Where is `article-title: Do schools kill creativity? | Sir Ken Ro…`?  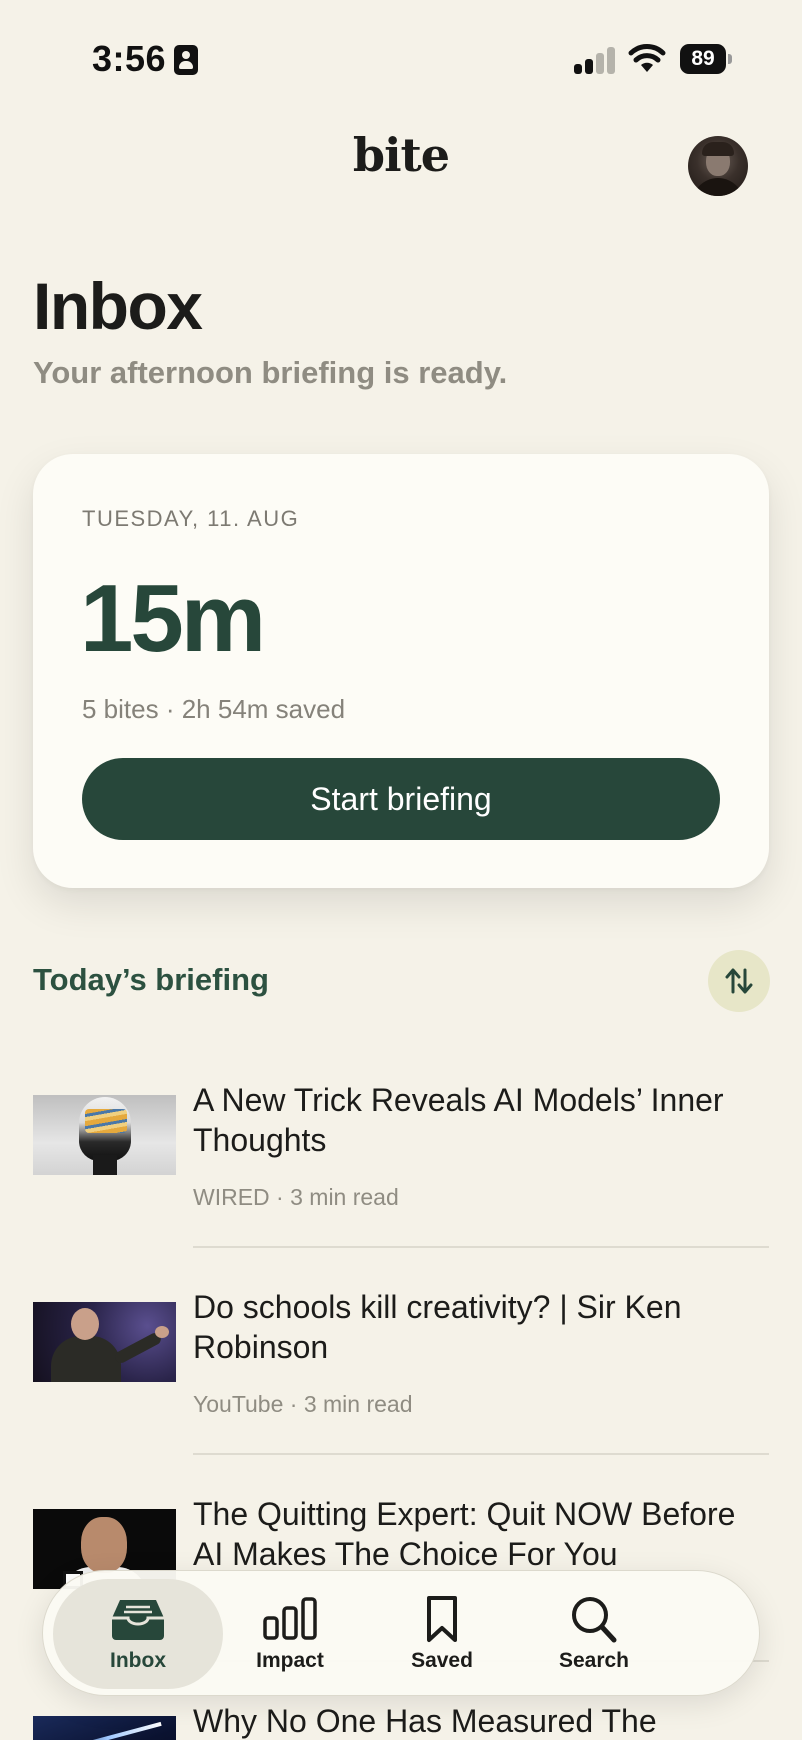
article-title: Do schools kill creativity? | Sir Ken Ro… is located at coordinates (437, 1327).